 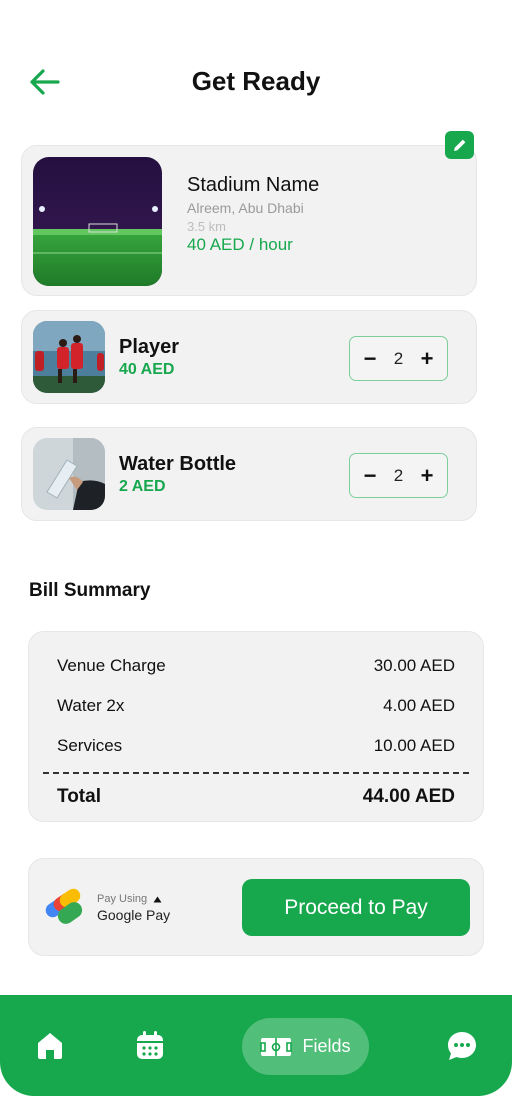 I want to click on total-value: 44.00 AED, so click(x=408, y=796).